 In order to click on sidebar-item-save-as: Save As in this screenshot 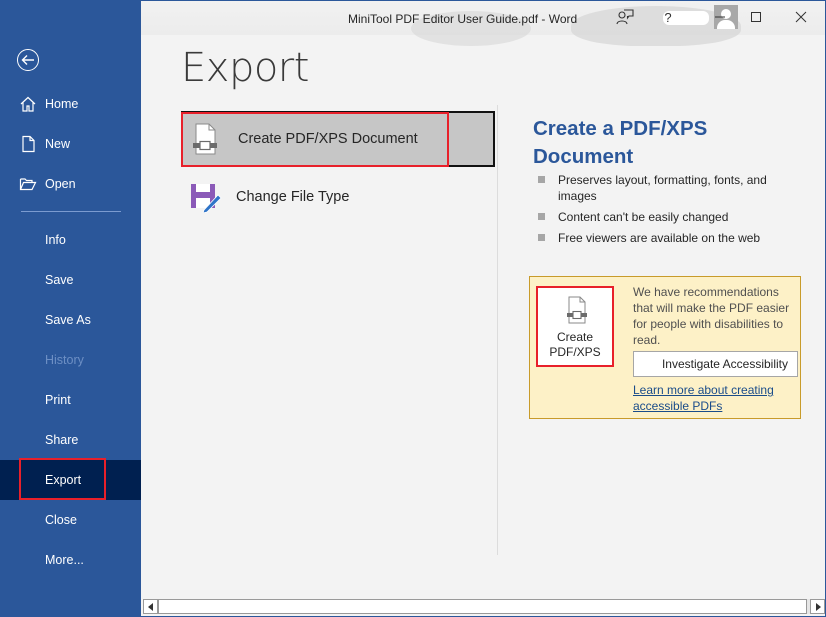, I will do `click(70, 320)`.